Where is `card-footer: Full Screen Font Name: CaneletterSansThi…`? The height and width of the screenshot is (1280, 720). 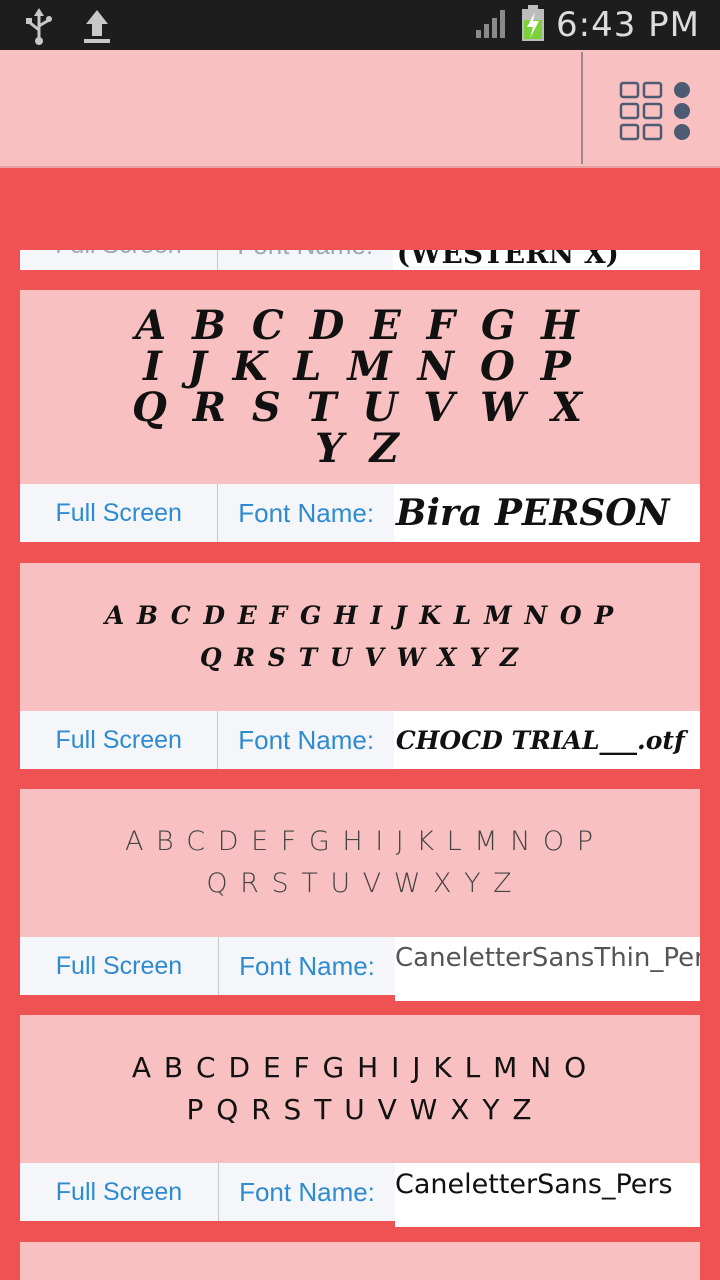 card-footer: Full Screen Font Name: CaneletterSansThi… is located at coordinates (360, 969).